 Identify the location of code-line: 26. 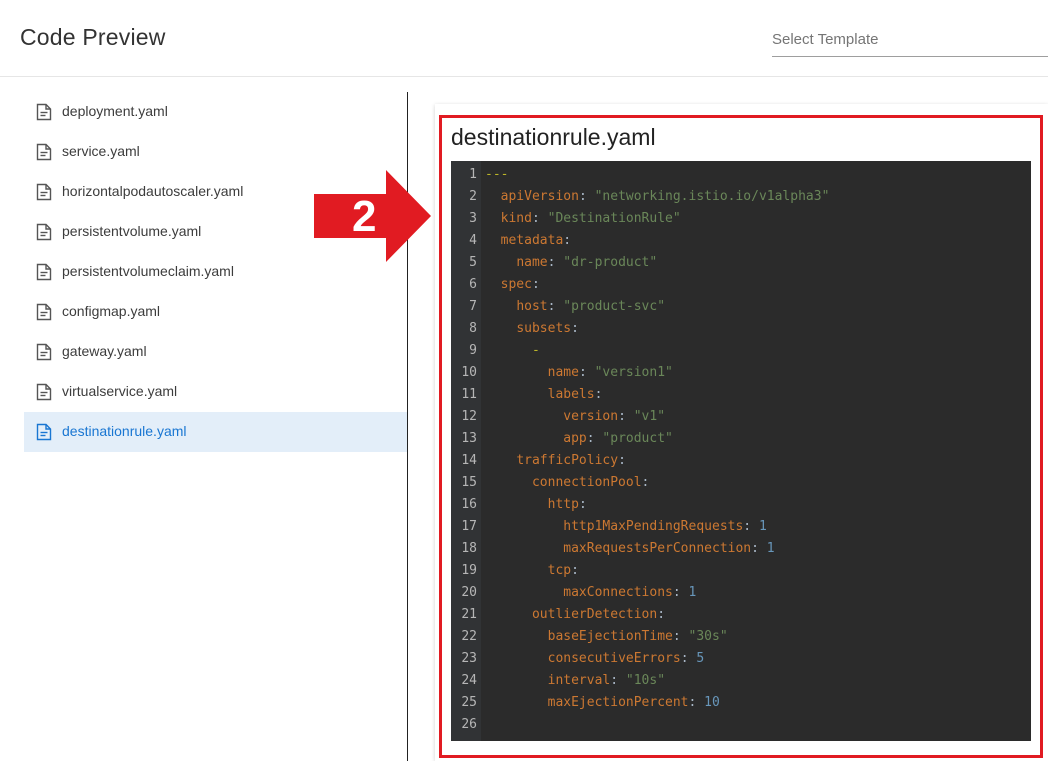
(741, 725).